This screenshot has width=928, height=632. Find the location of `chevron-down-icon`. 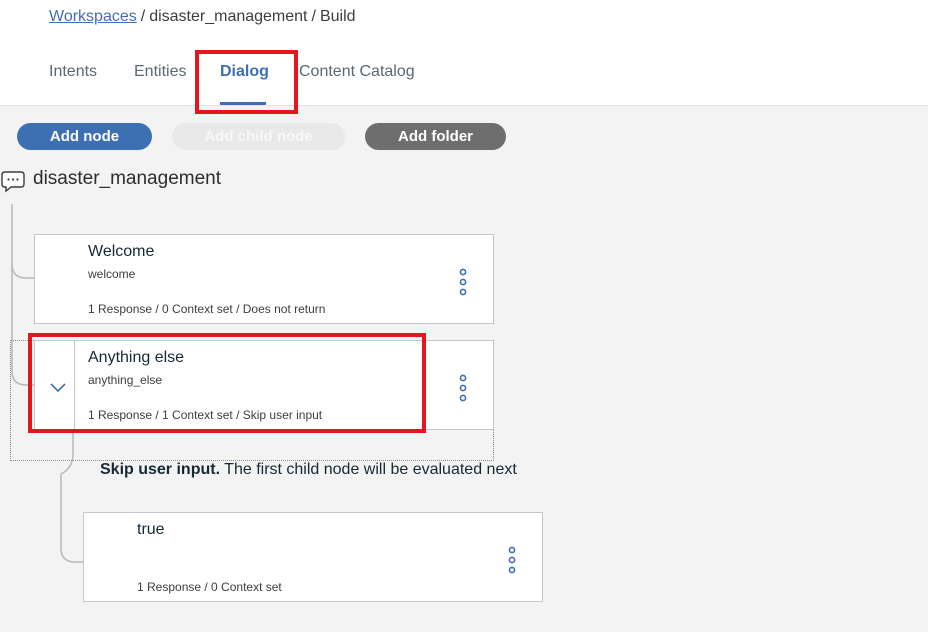

chevron-down-icon is located at coordinates (58, 388).